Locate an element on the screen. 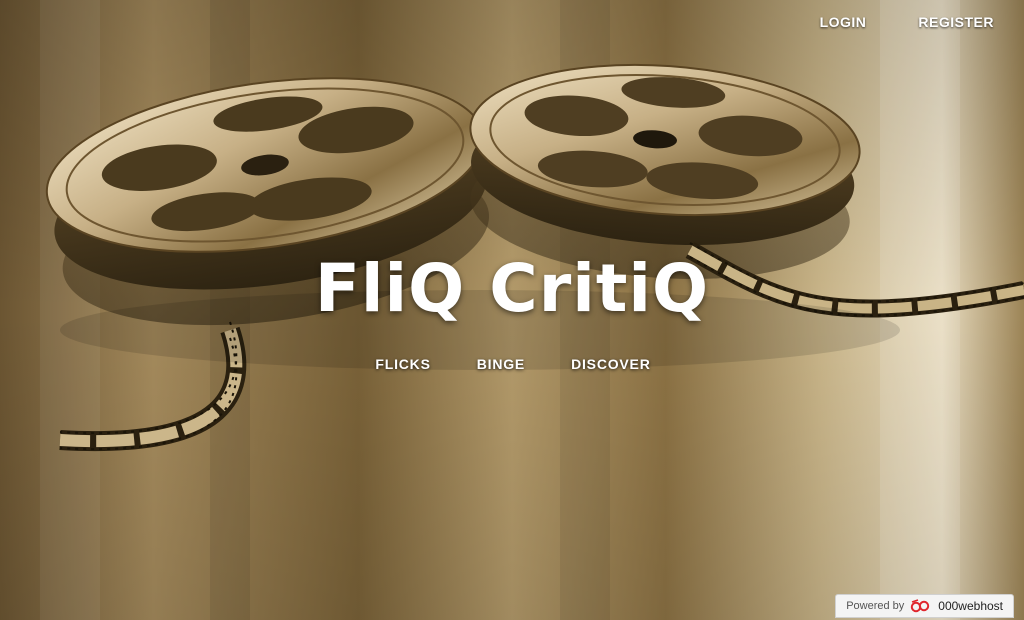 The height and width of the screenshot is (620, 1024). header-nav: LOGIN REGISTER is located at coordinates (907, 22).